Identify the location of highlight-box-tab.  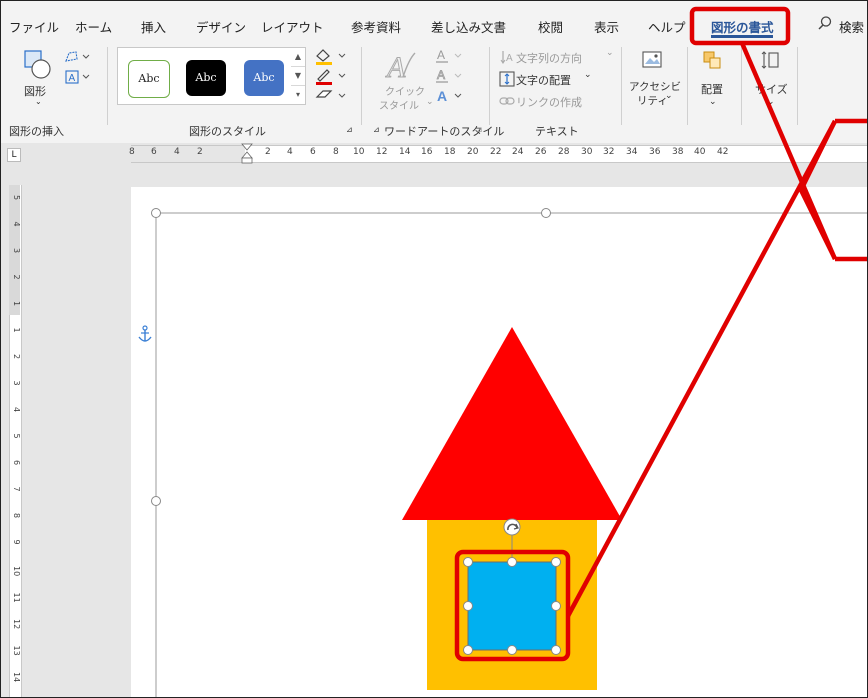
(740, 26).